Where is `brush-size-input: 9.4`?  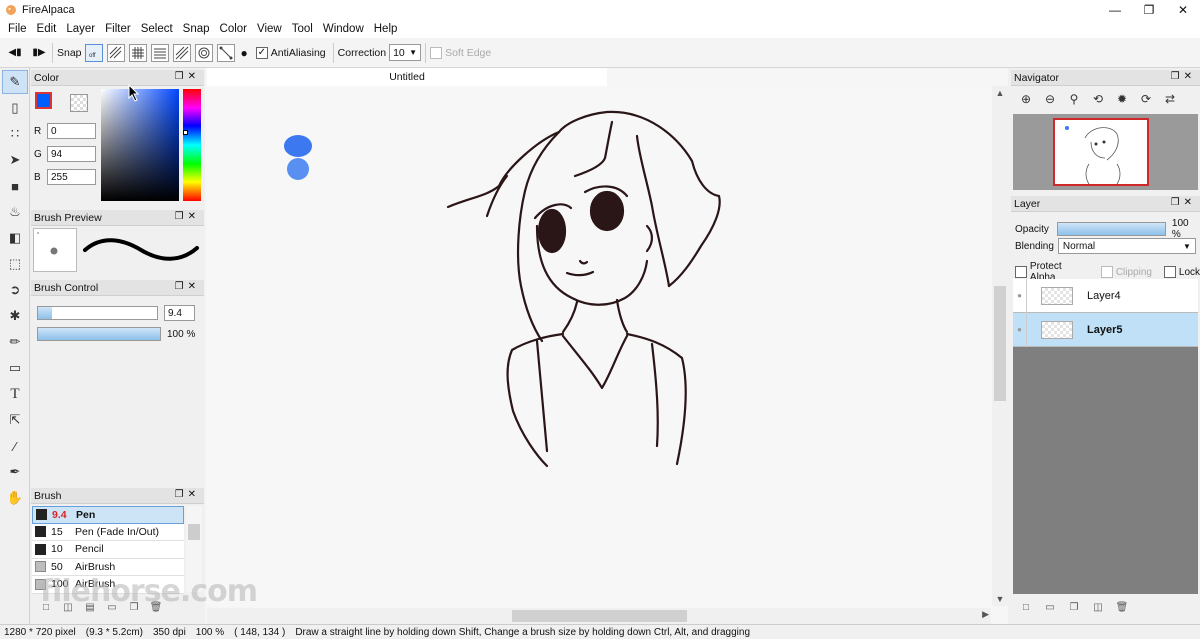 brush-size-input: 9.4 is located at coordinates (179, 313).